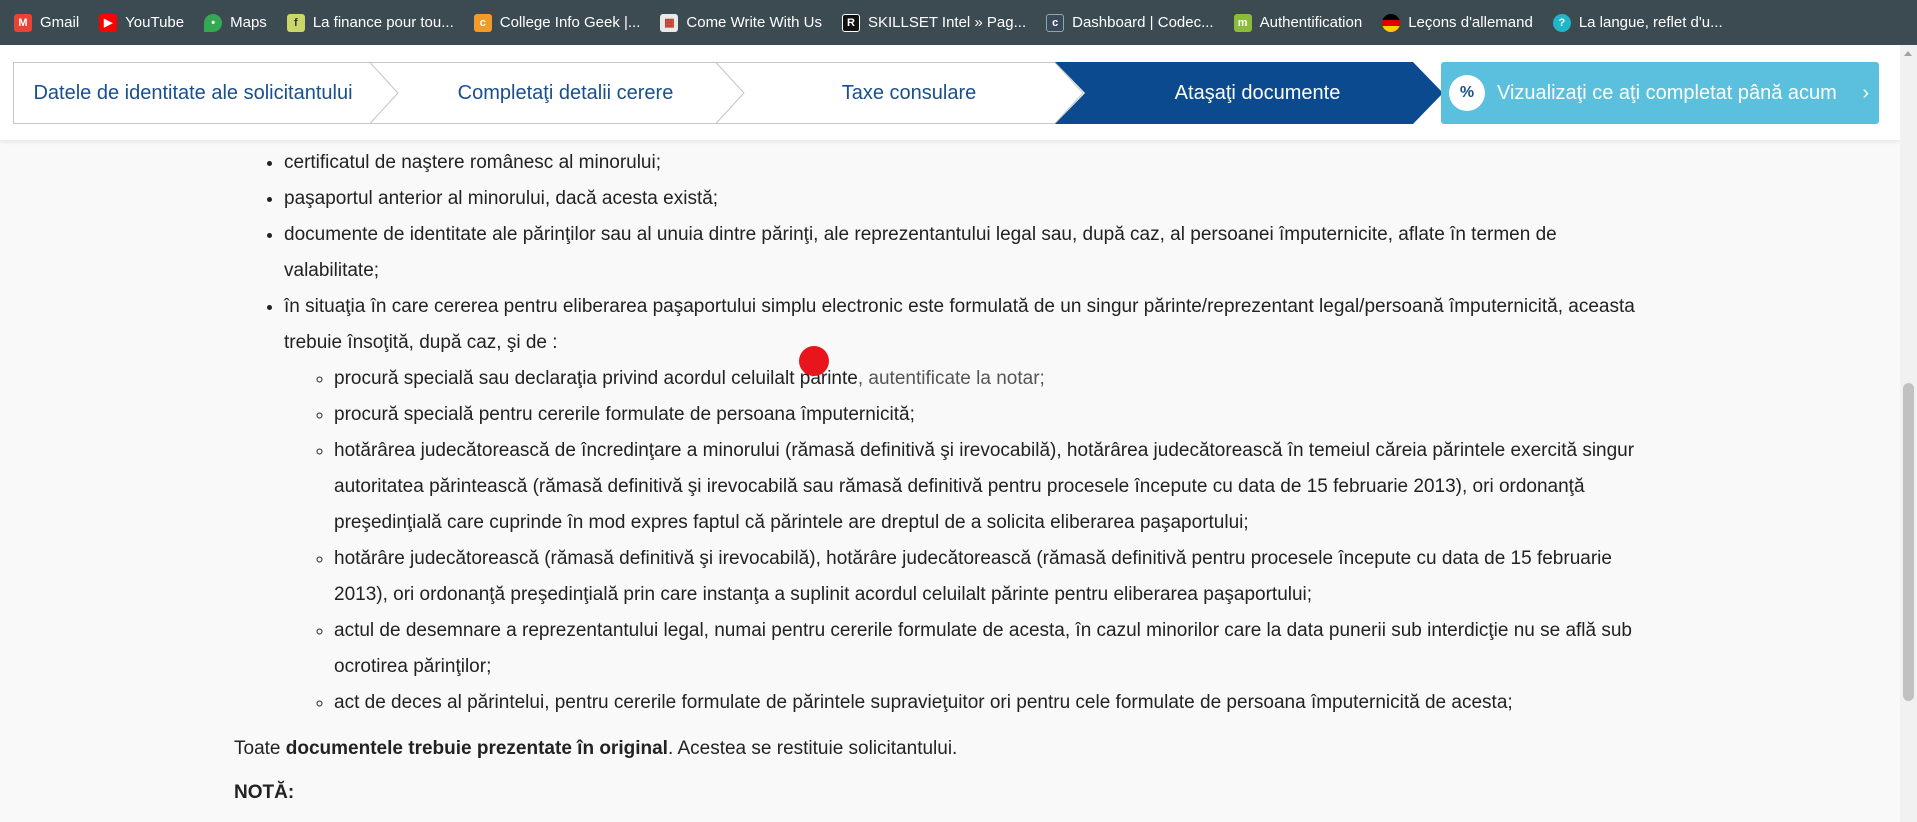 This screenshot has width=1917, height=822. Describe the element at coordinates (193, 93) in the screenshot. I see `step-applicant-identity: Datele de identitate ale solicitantului` at that location.